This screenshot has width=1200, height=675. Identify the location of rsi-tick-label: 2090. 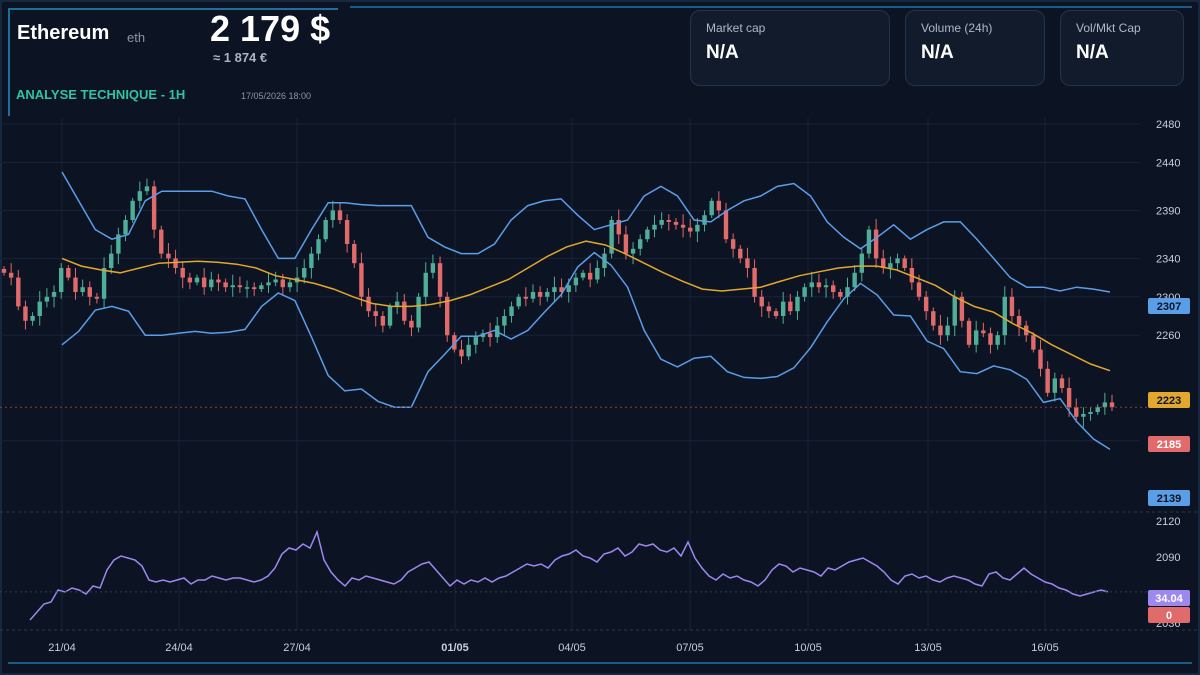
(1168, 558).